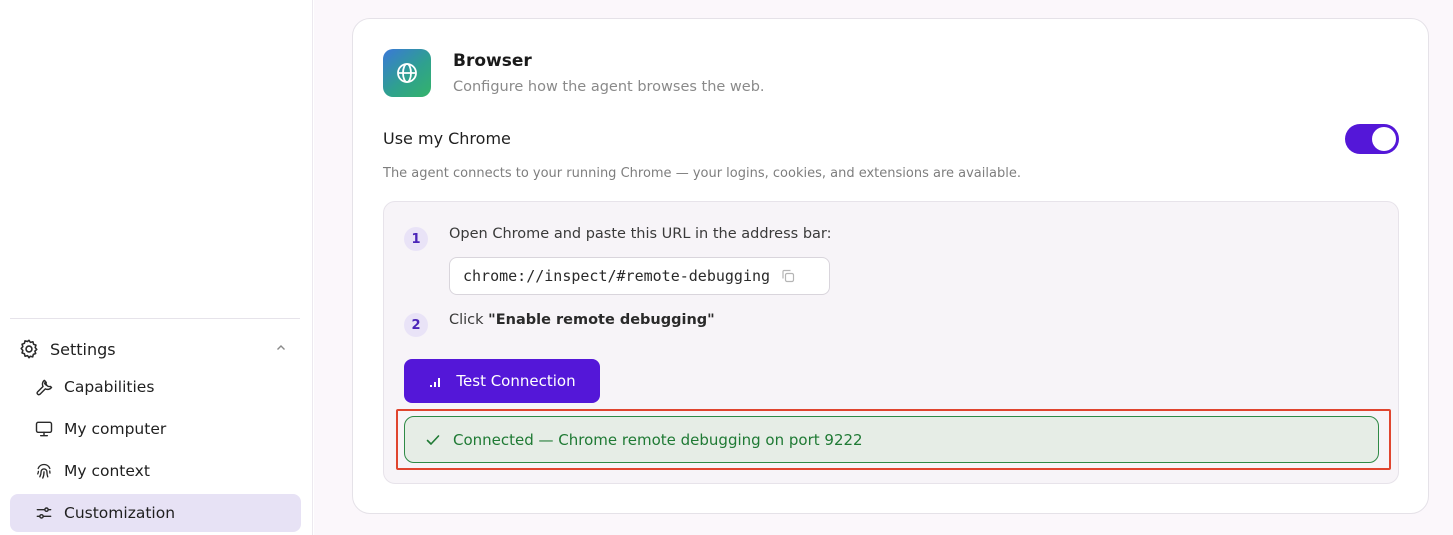 This screenshot has width=1453, height=535. I want to click on settings-group-header: Settings, so click(158, 349).